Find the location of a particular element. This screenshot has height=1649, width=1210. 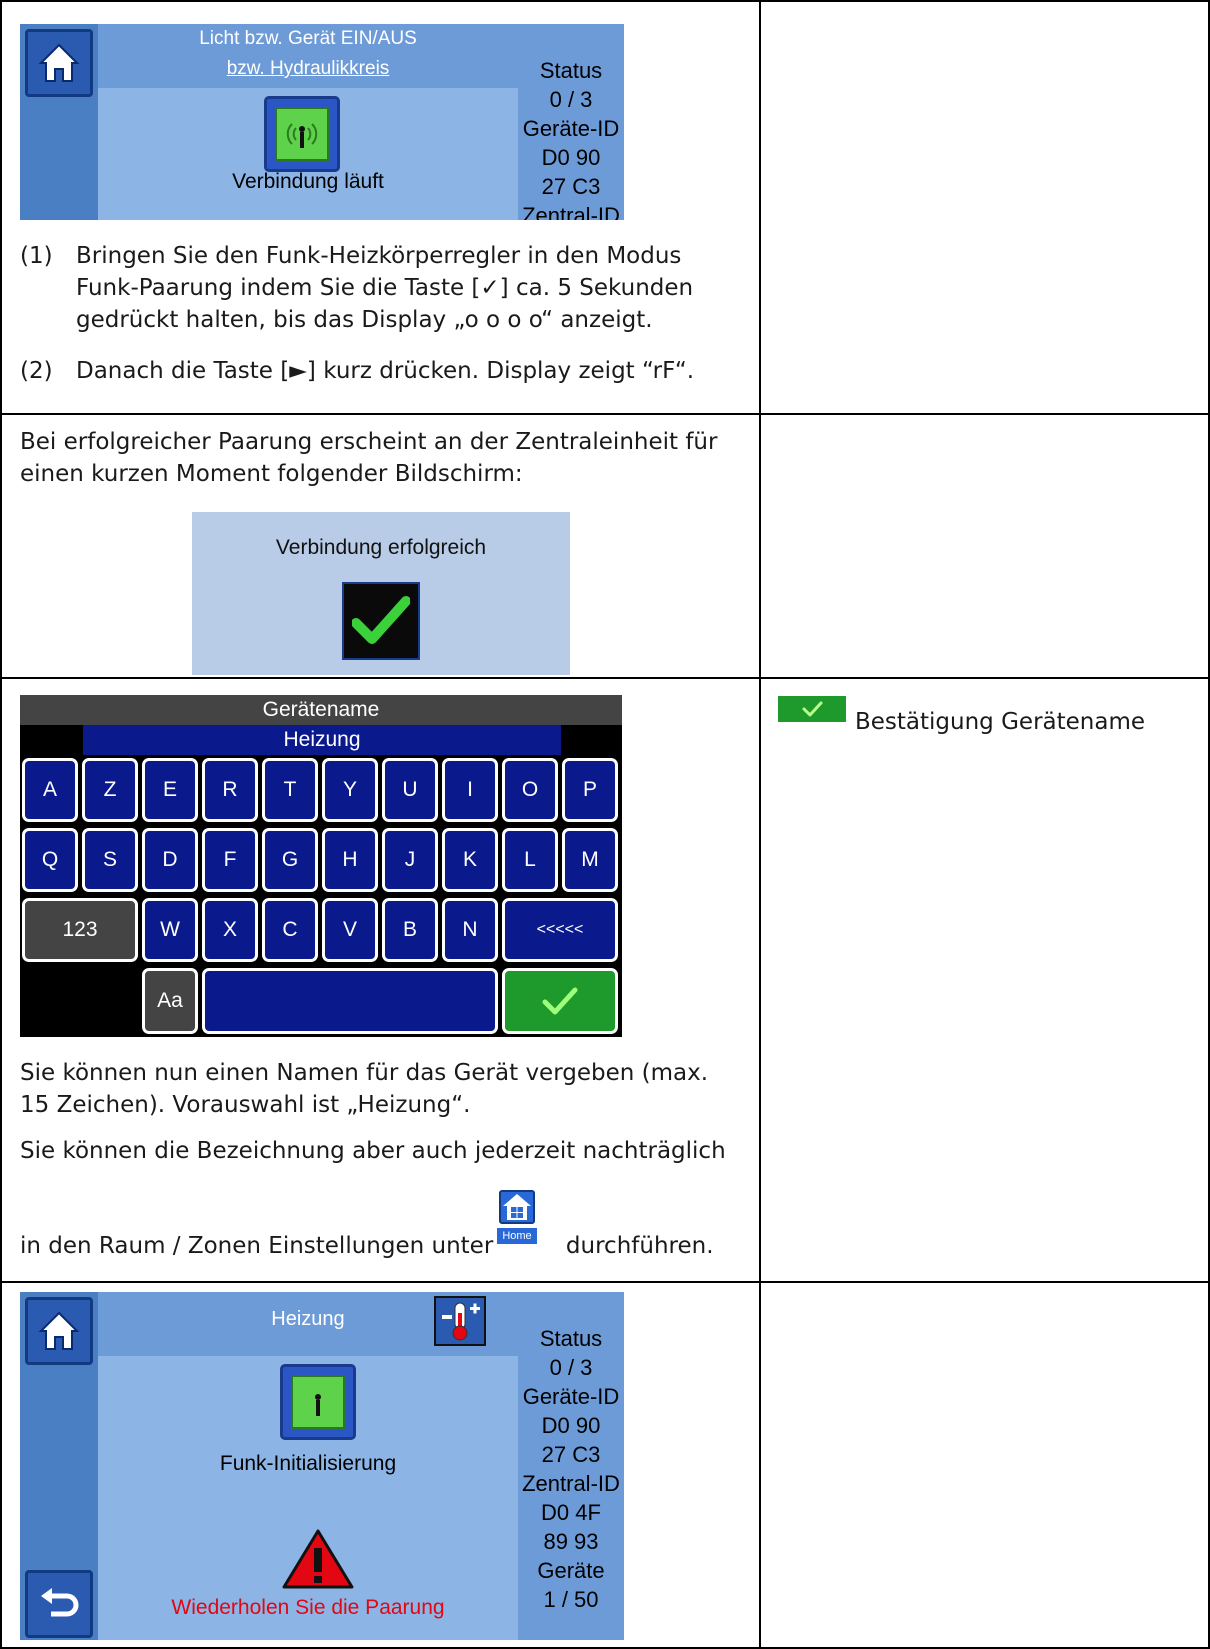

key-y: Y is located at coordinates (350, 790).